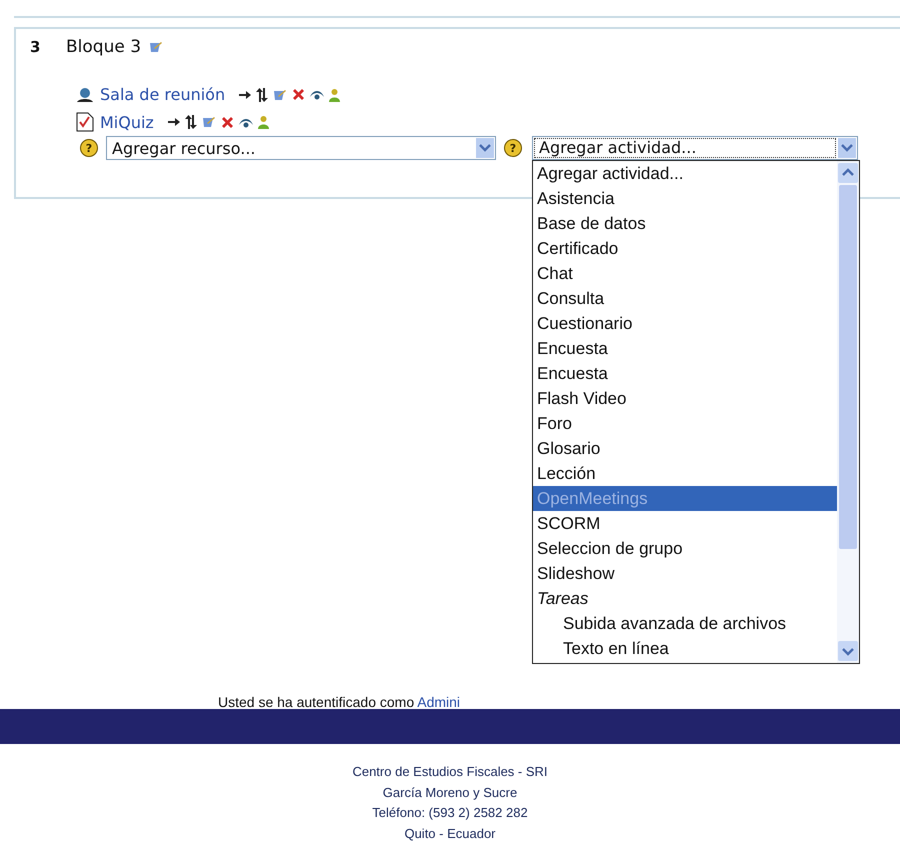  I want to click on dropdown-option: Texto en línea, so click(685, 648).